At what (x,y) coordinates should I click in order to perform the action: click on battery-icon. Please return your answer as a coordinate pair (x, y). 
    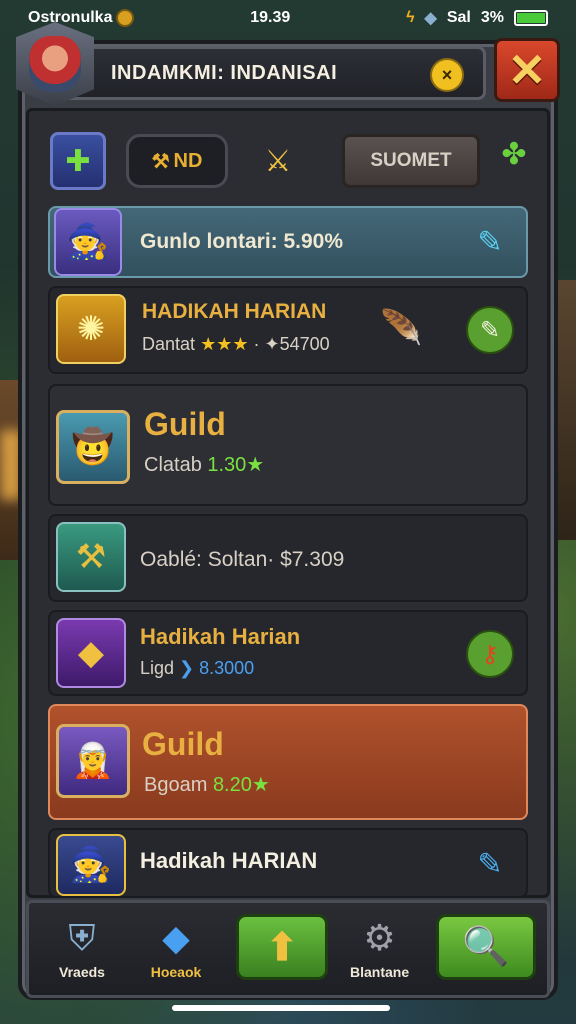
    Looking at the image, I should click on (531, 18).